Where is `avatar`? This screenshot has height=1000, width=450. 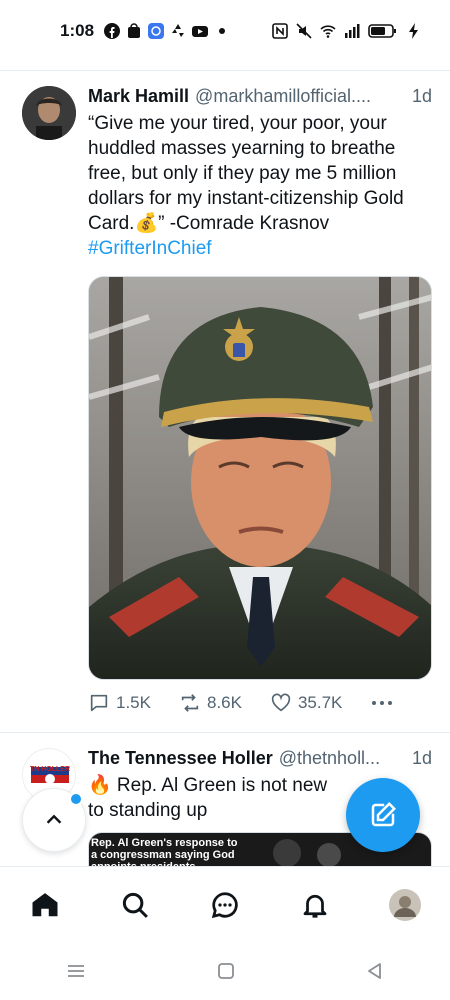 avatar is located at coordinates (49, 113).